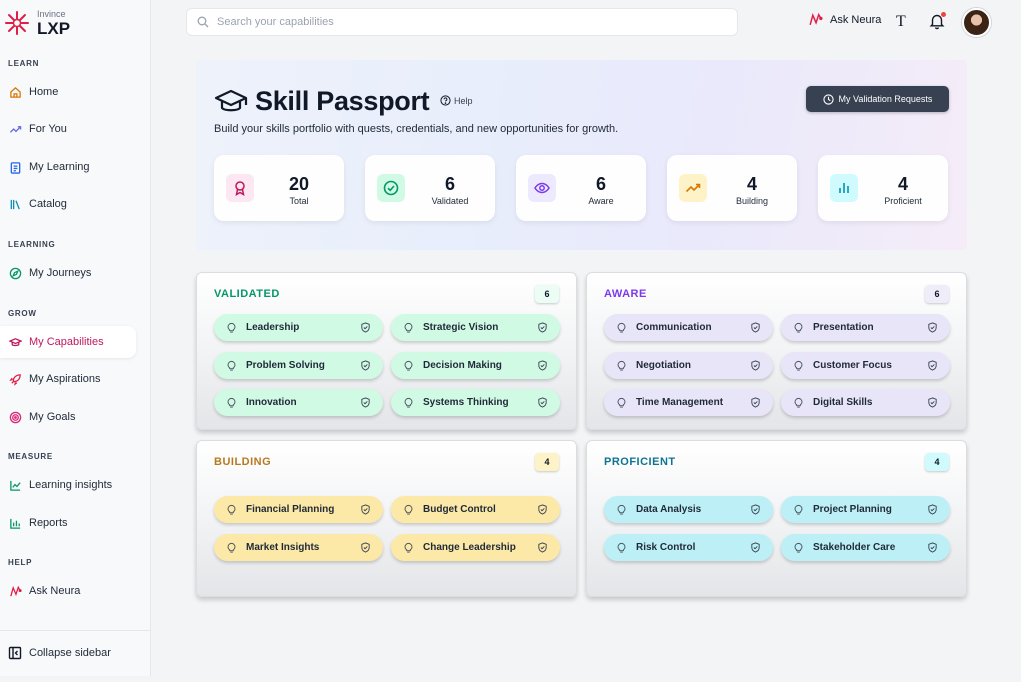  What do you see at coordinates (865, 547) in the screenshot?
I see `skill-pill: Stakeholder Care` at bounding box center [865, 547].